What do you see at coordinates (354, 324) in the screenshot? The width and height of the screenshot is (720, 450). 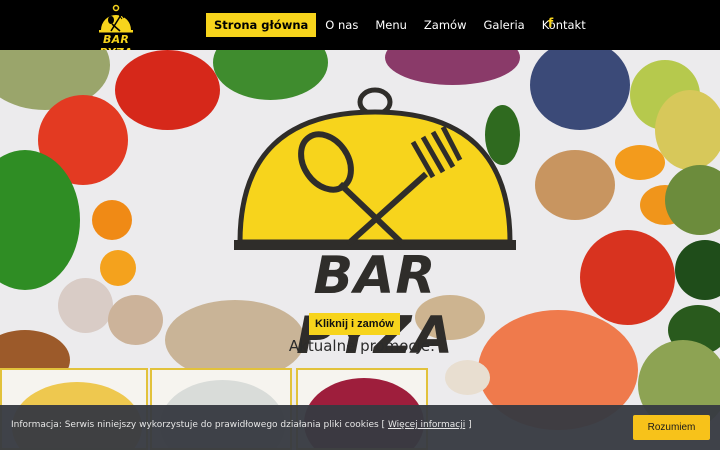 I see `order-cta-button: Kliknij i zamów` at bounding box center [354, 324].